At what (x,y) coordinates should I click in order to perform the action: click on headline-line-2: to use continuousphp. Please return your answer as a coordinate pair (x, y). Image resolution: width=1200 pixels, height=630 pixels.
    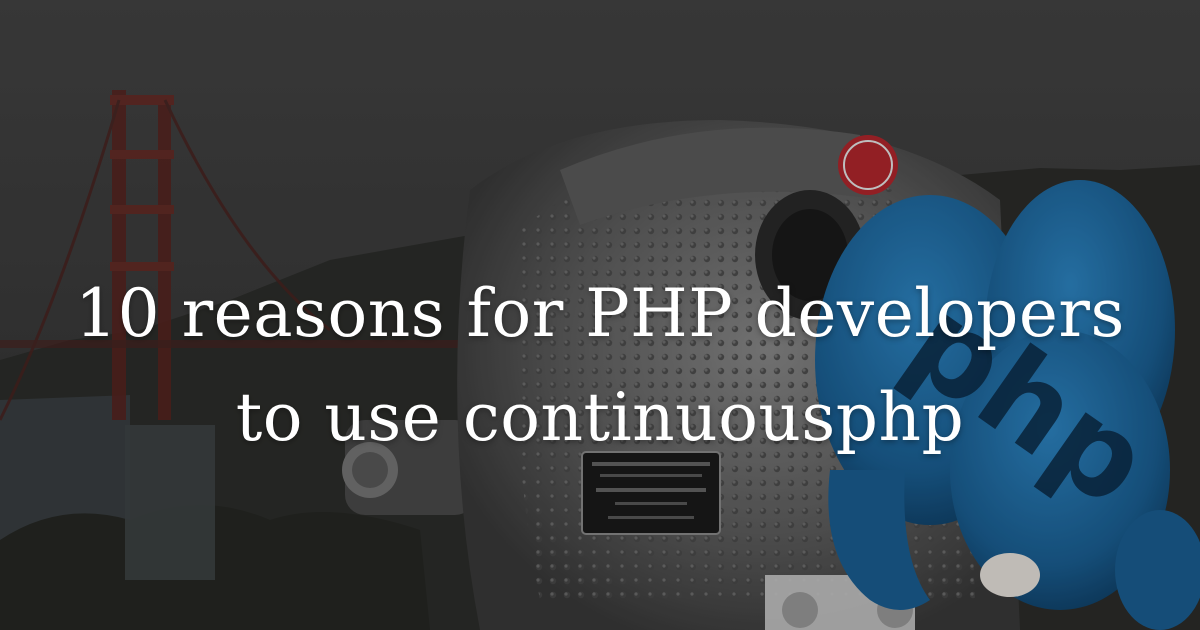
    Looking at the image, I should click on (600, 417).